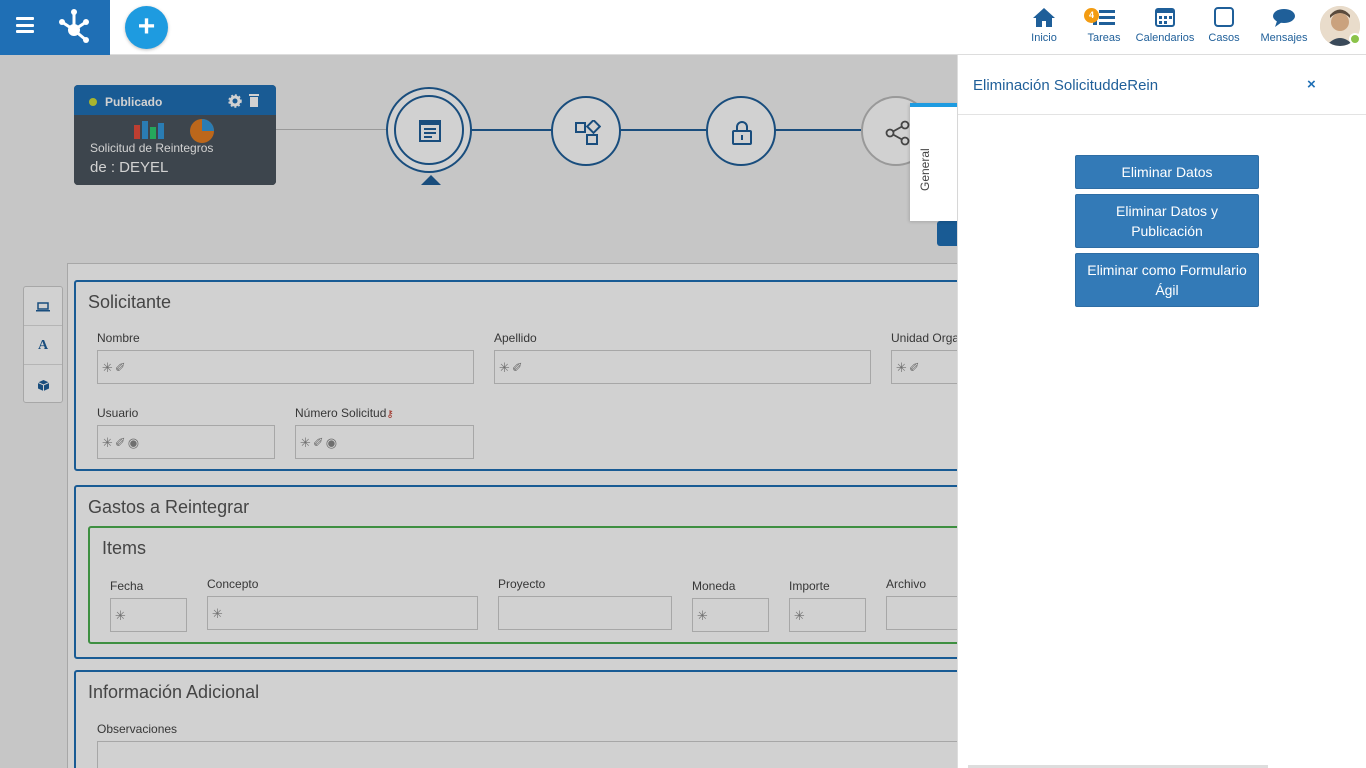  Describe the element at coordinates (1165, 17) in the screenshot. I see `calendar-icon` at that location.